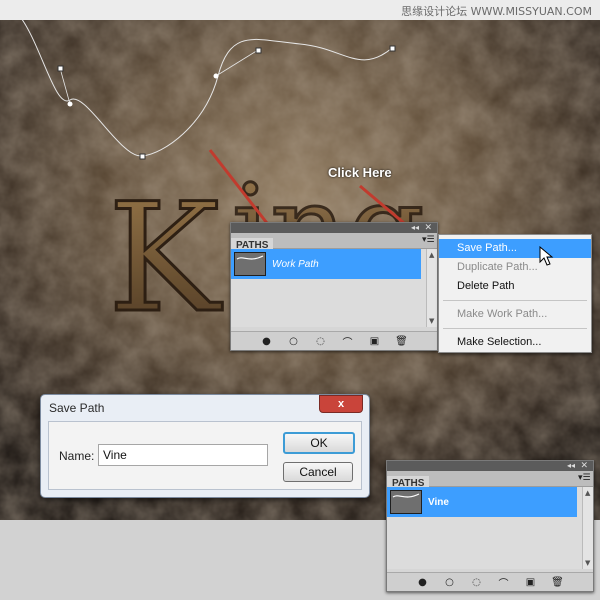 This screenshot has height=600, width=600. What do you see at coordinates (77, 408) in the screenshot?
I see `dialog-title: Save Path` at bounding box center [77, 408].